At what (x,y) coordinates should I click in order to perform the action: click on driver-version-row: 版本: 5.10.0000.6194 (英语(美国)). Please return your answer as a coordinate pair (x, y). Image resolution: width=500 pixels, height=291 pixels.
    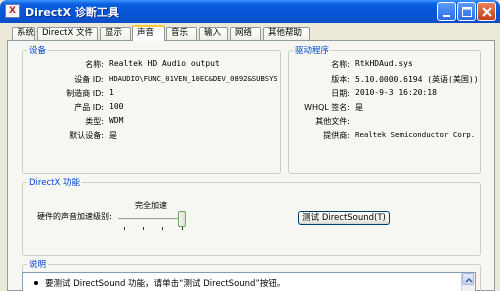
    Looking at the image, I should click on (384, 80).